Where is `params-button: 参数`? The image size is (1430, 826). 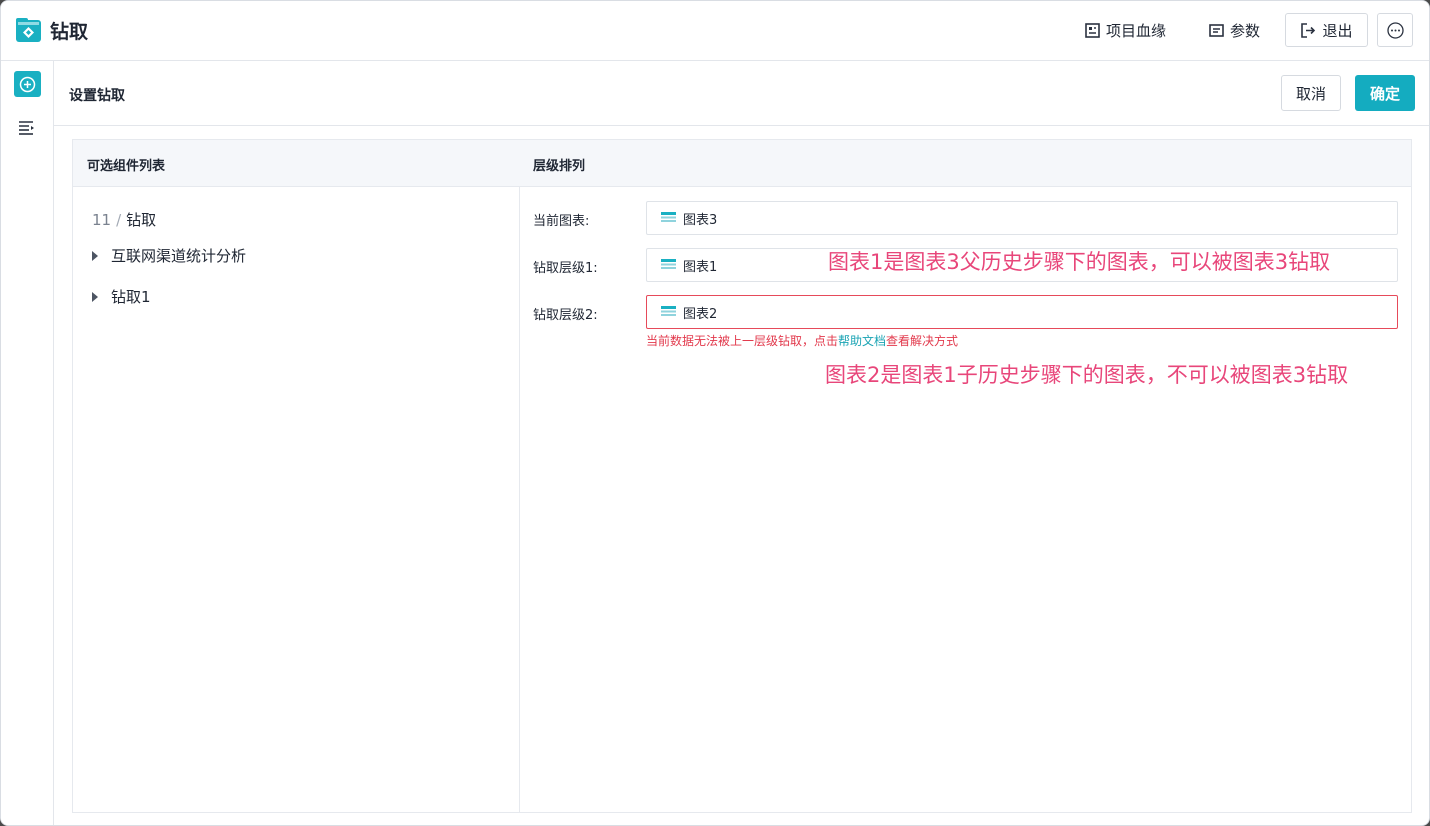
params-button: 参数 is located at coordinates (1234, 30).